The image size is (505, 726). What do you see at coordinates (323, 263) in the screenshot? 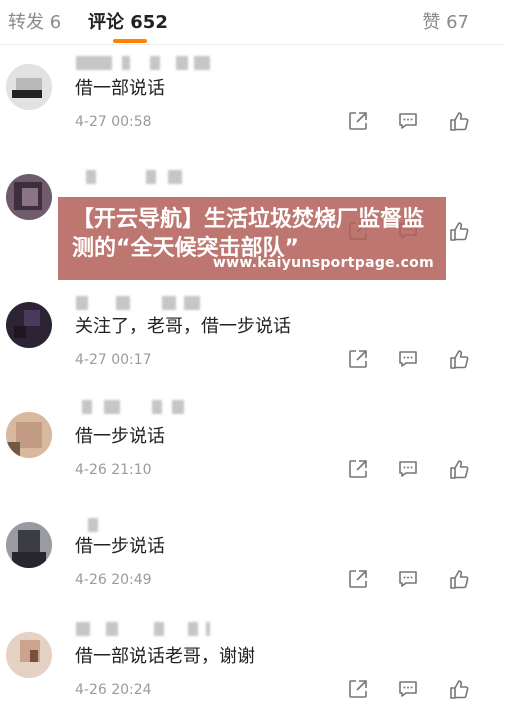
I see `watermark-url: www.kaiyunsportpage.com` at bounding box center [323, 263].